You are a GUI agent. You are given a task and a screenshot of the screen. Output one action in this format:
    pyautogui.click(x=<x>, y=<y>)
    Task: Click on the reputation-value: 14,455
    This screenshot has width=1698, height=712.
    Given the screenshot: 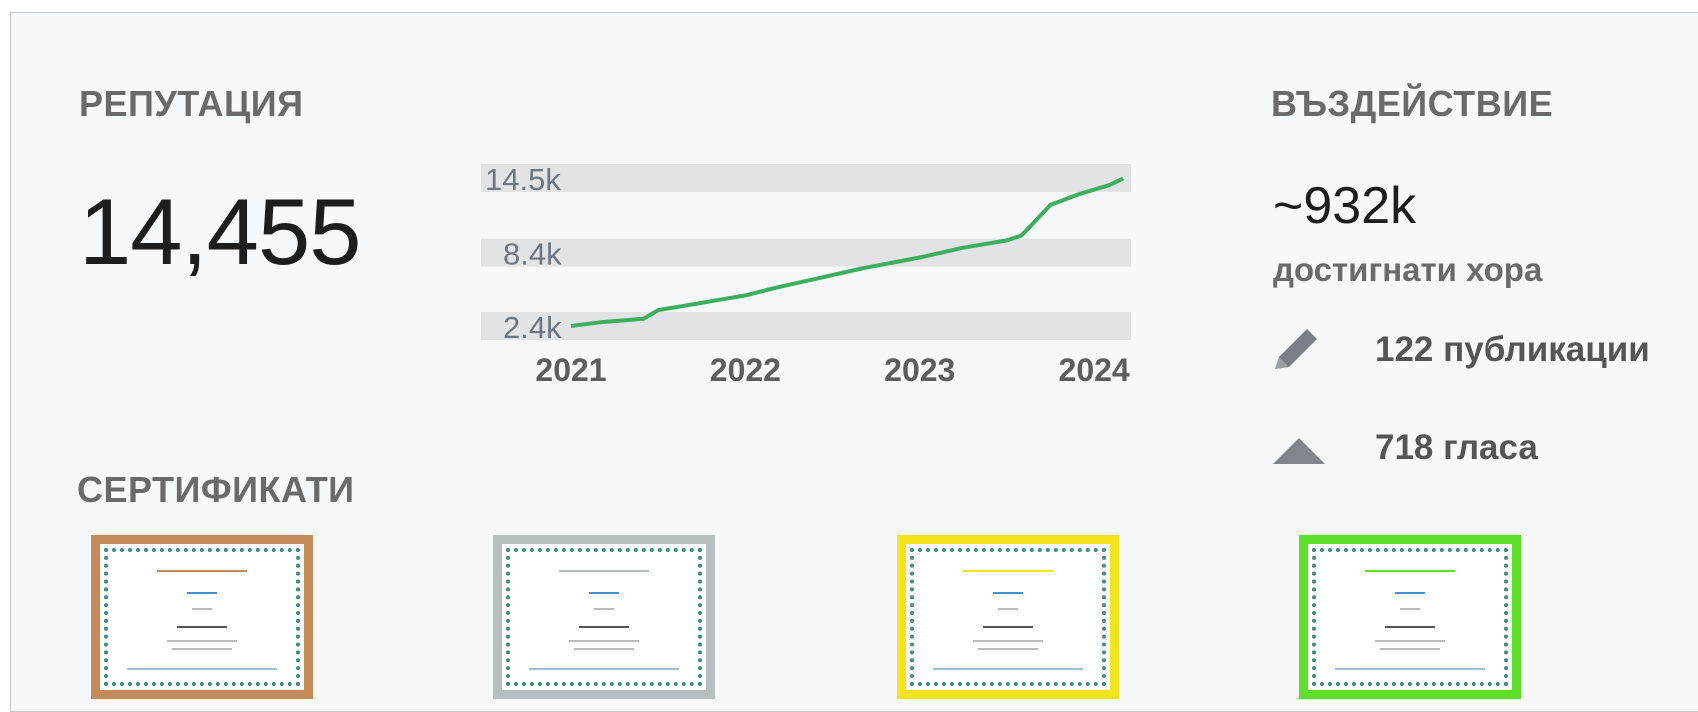 What is the action you would take?
    pyautogui.click(x=220, y=231)
    